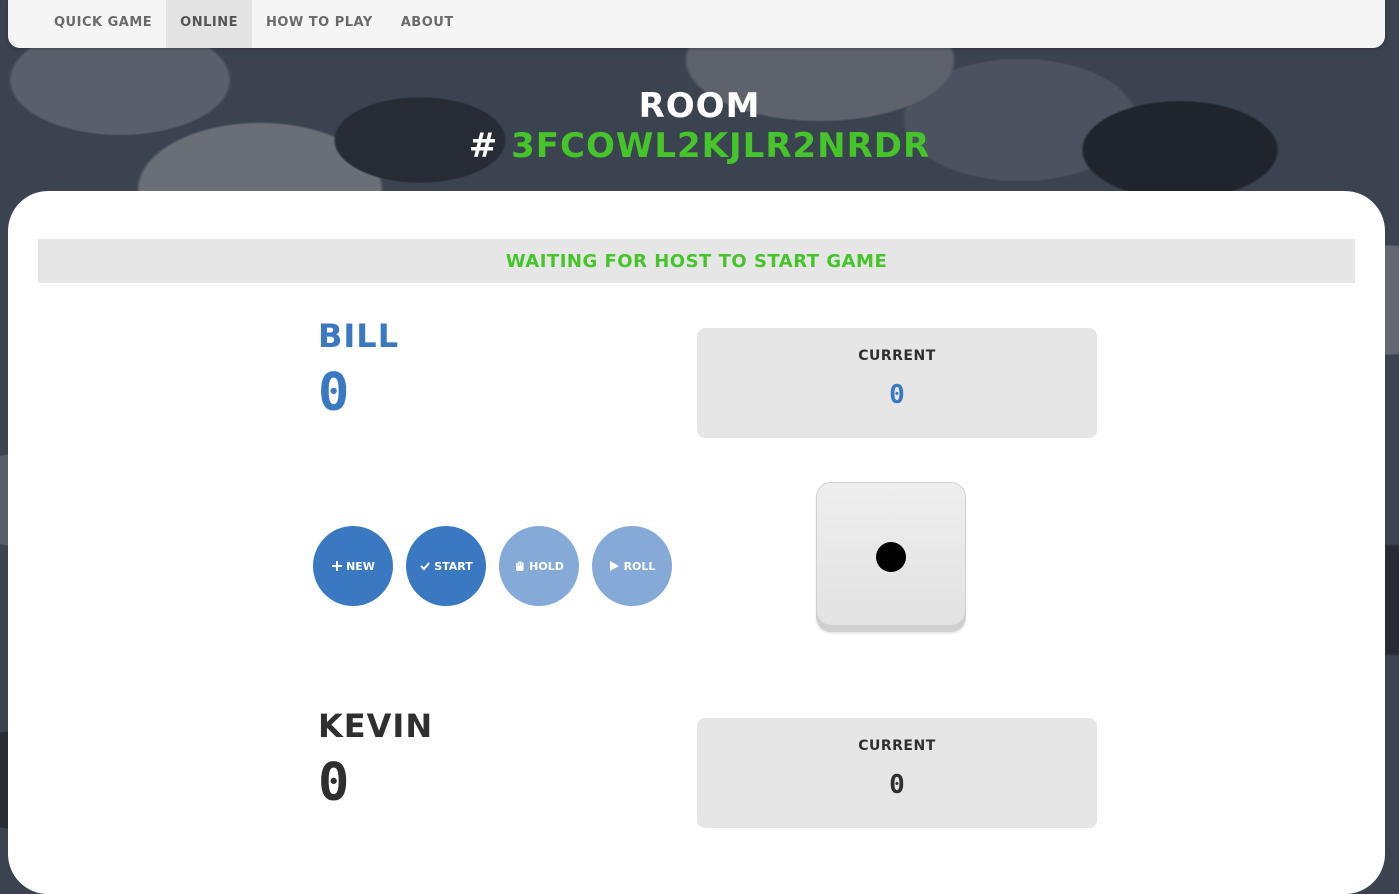  What do you see at coordinates (897, 746) in the screenshot?
I see `player-2-current-label: CURRENT` at bounding box center [897, 746].